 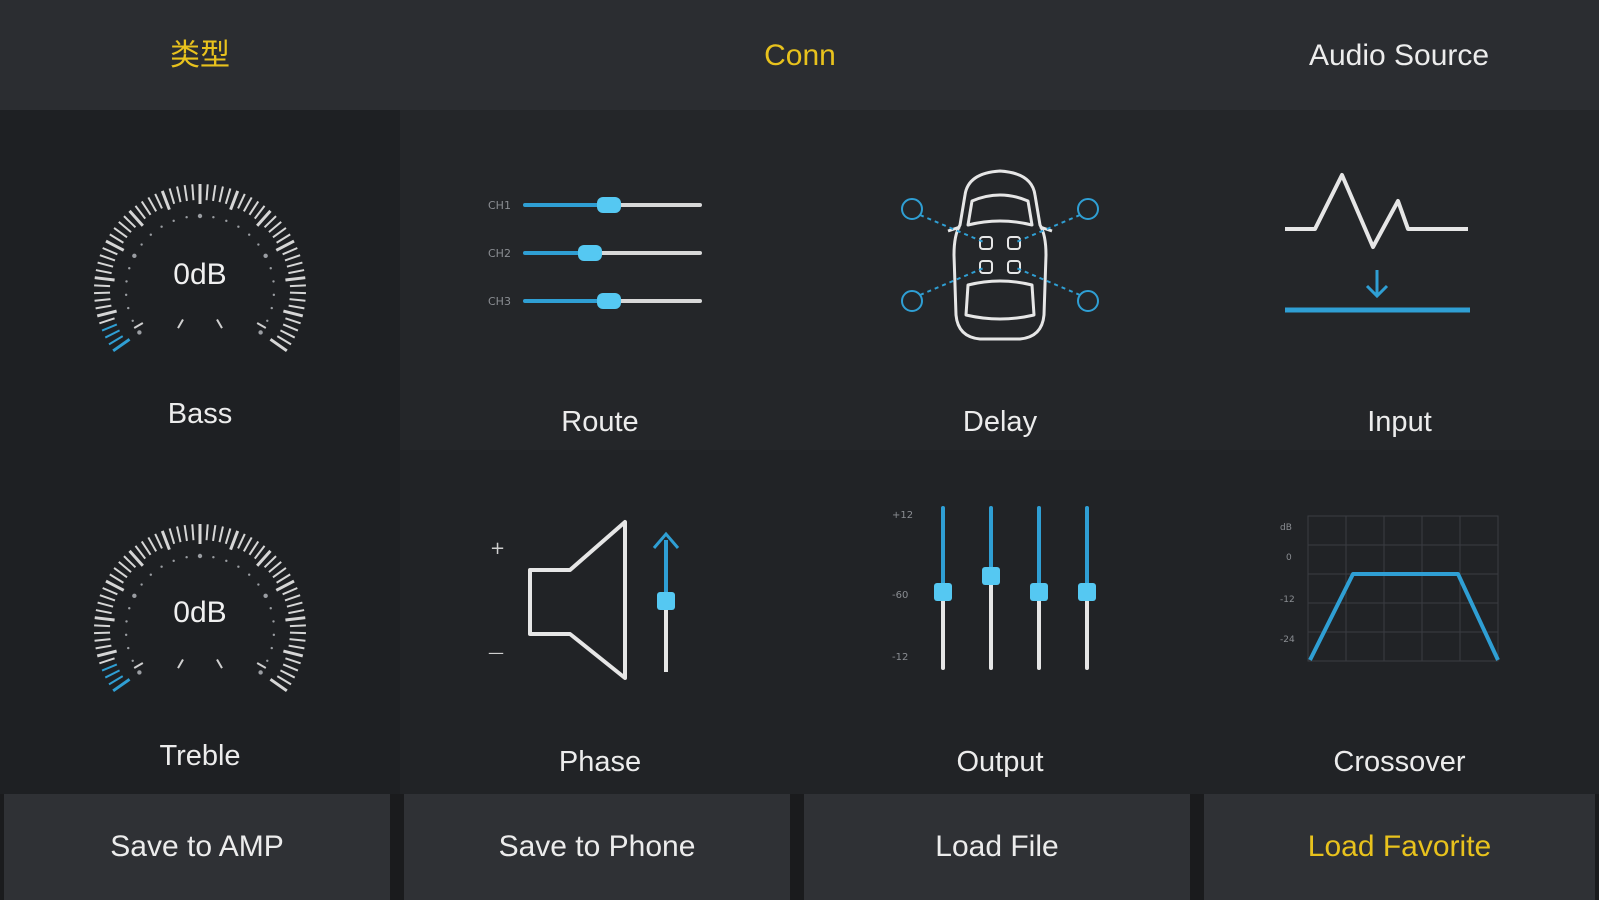 What do you see at coordinates (902, 515) in the screenshot?
I see `output-scale-top: +12` at bounding box center [902, 515].